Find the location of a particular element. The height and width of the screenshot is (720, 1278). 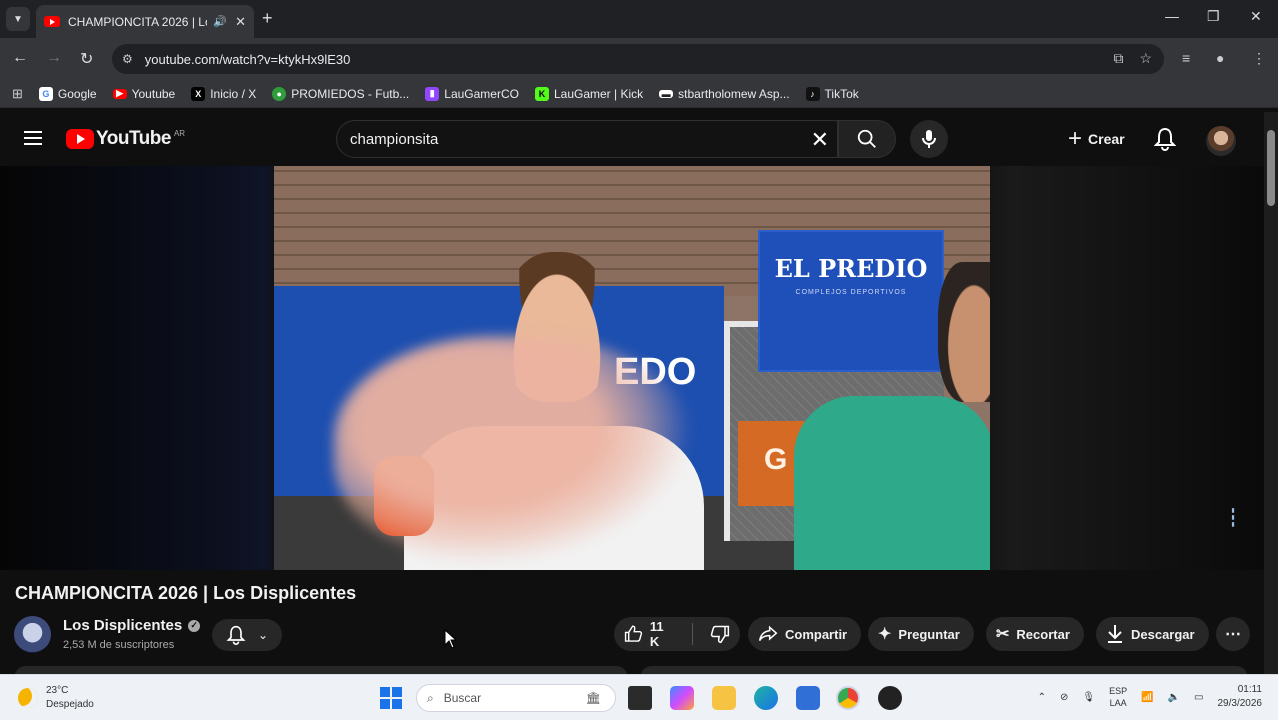

chrome-icon is located at coordinates (848, 698).